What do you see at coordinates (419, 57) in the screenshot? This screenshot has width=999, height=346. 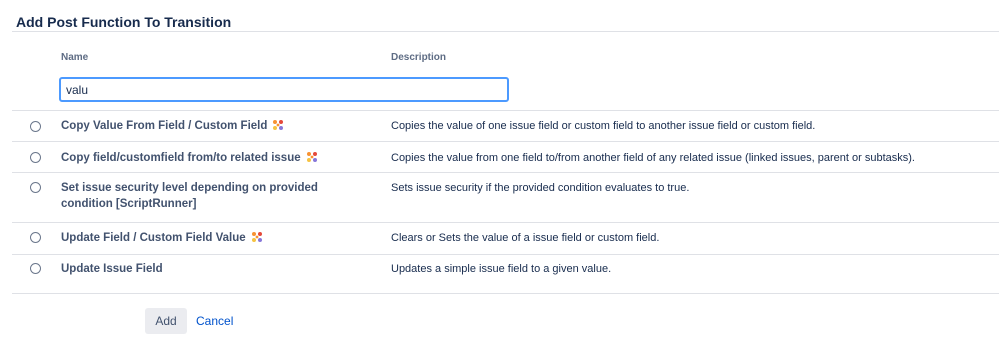 I see `column-header-description: Description` at bounding box center [419, 57].